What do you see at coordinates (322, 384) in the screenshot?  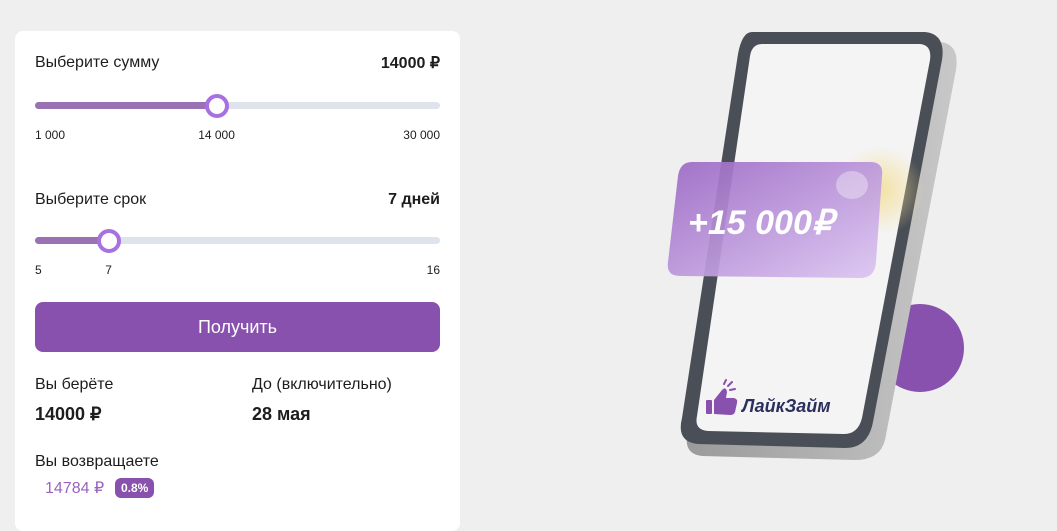 I see `until-label: До (включительно)` at bounding box center [322, 384].